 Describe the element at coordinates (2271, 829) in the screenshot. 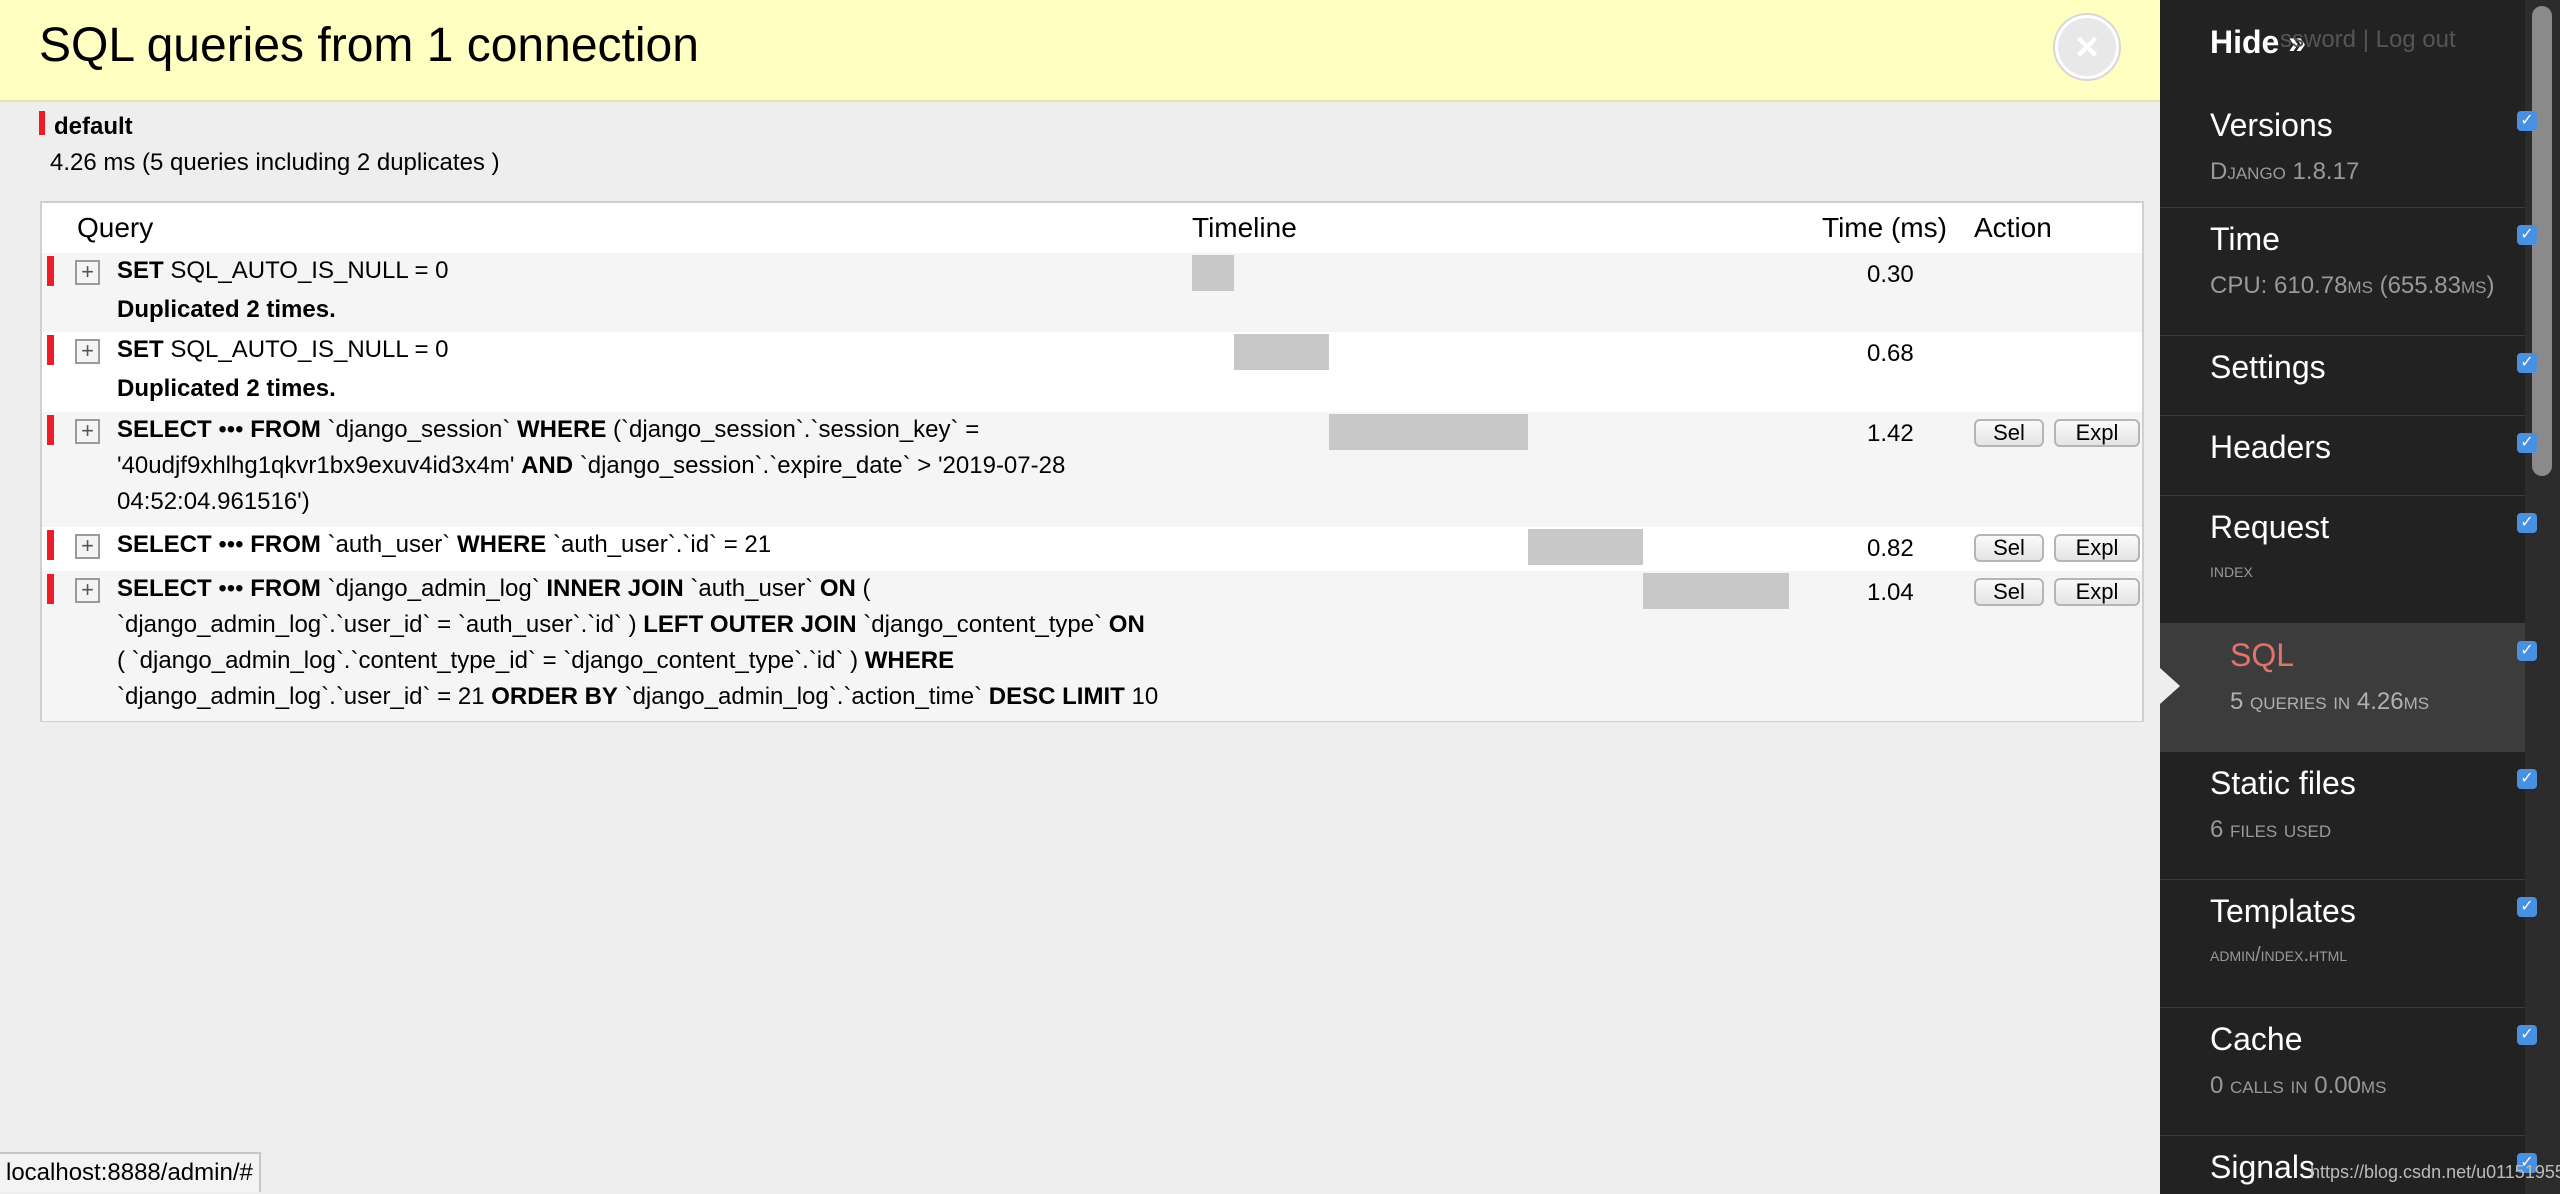

I see `panel-subtitle-text: 6 files used` at that location.